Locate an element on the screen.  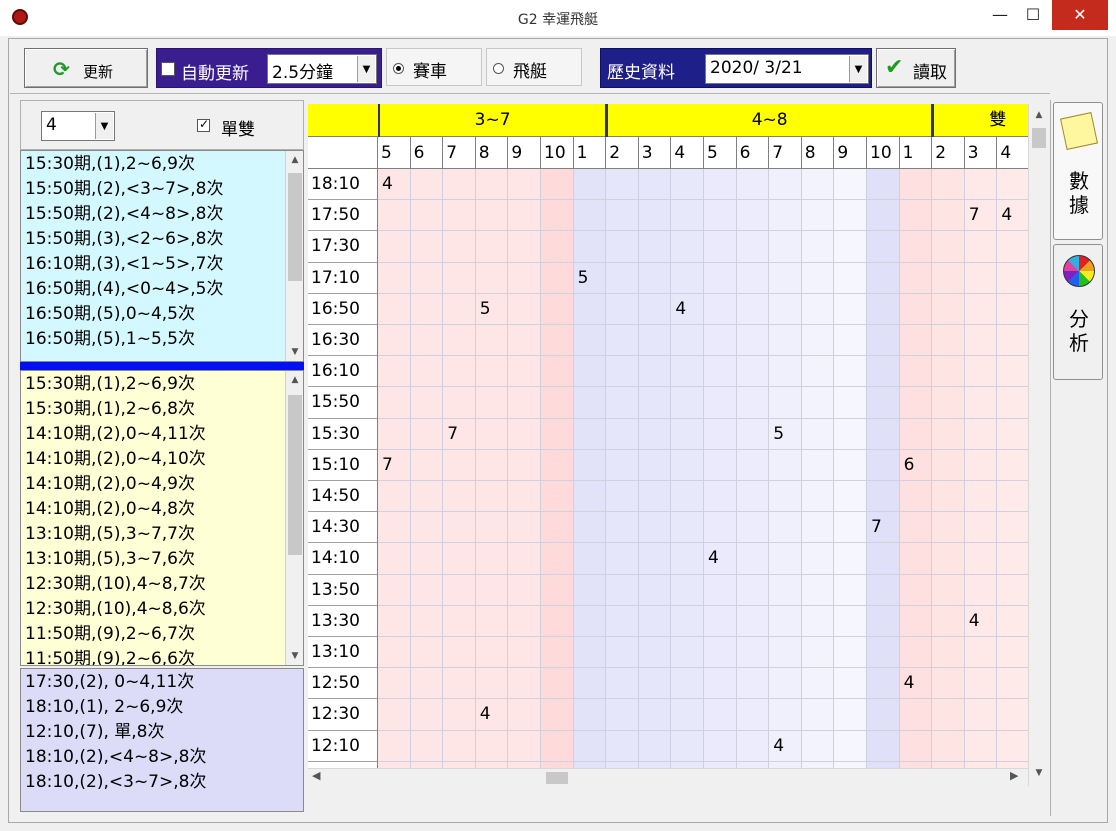
list-item: 11:50期,(9),2~6,6次 is located at coordinates (110, 656).